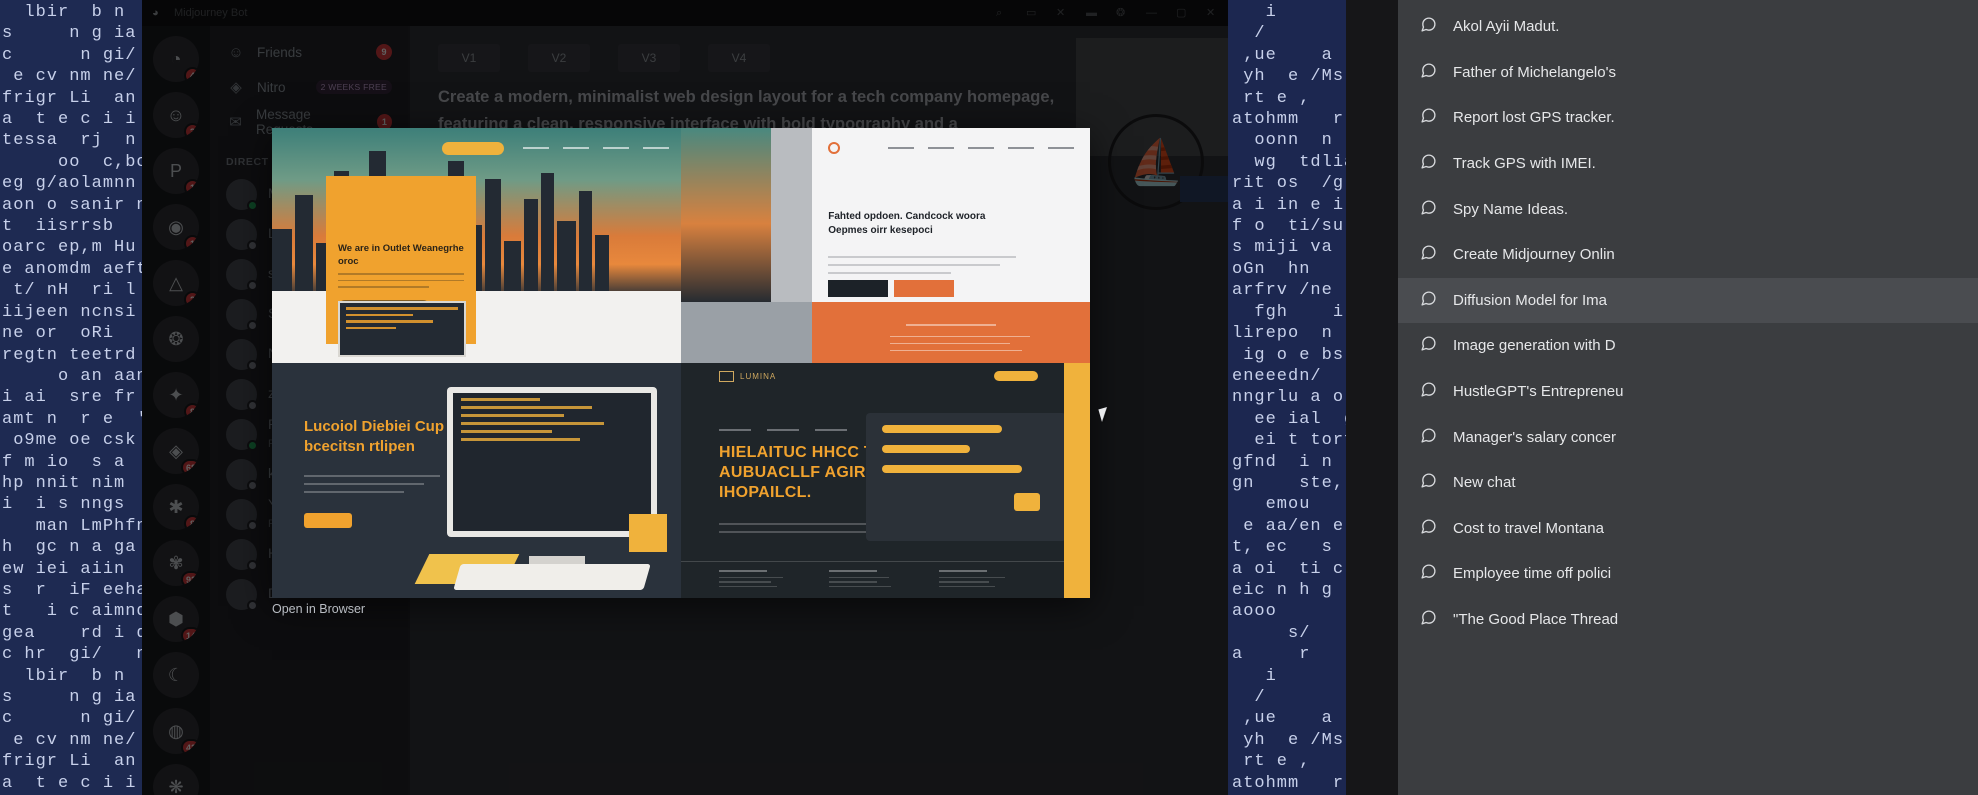 The image size is (1978, 795). Describe the element at coordinates (1688, 437) in the screenshot. I see `chat-history-item: Manager's salary concer` at that location.